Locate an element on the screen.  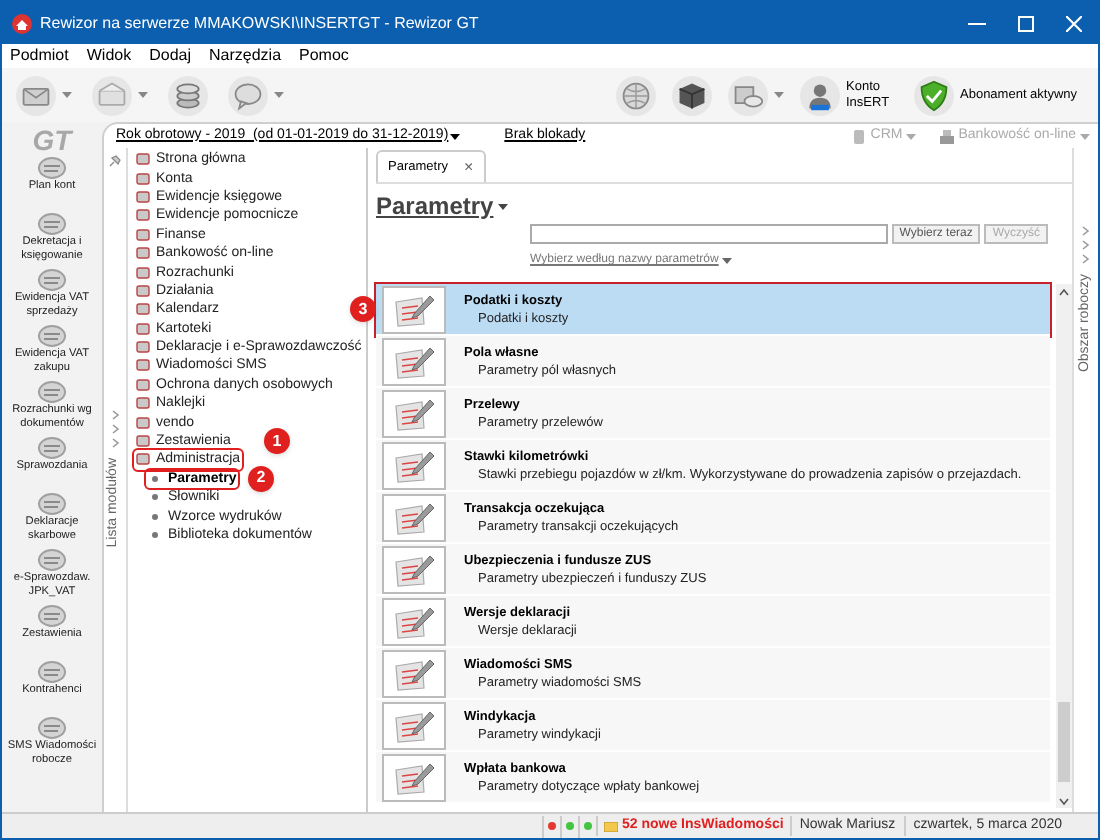
coins-icon is located at coordinates (188, 95).